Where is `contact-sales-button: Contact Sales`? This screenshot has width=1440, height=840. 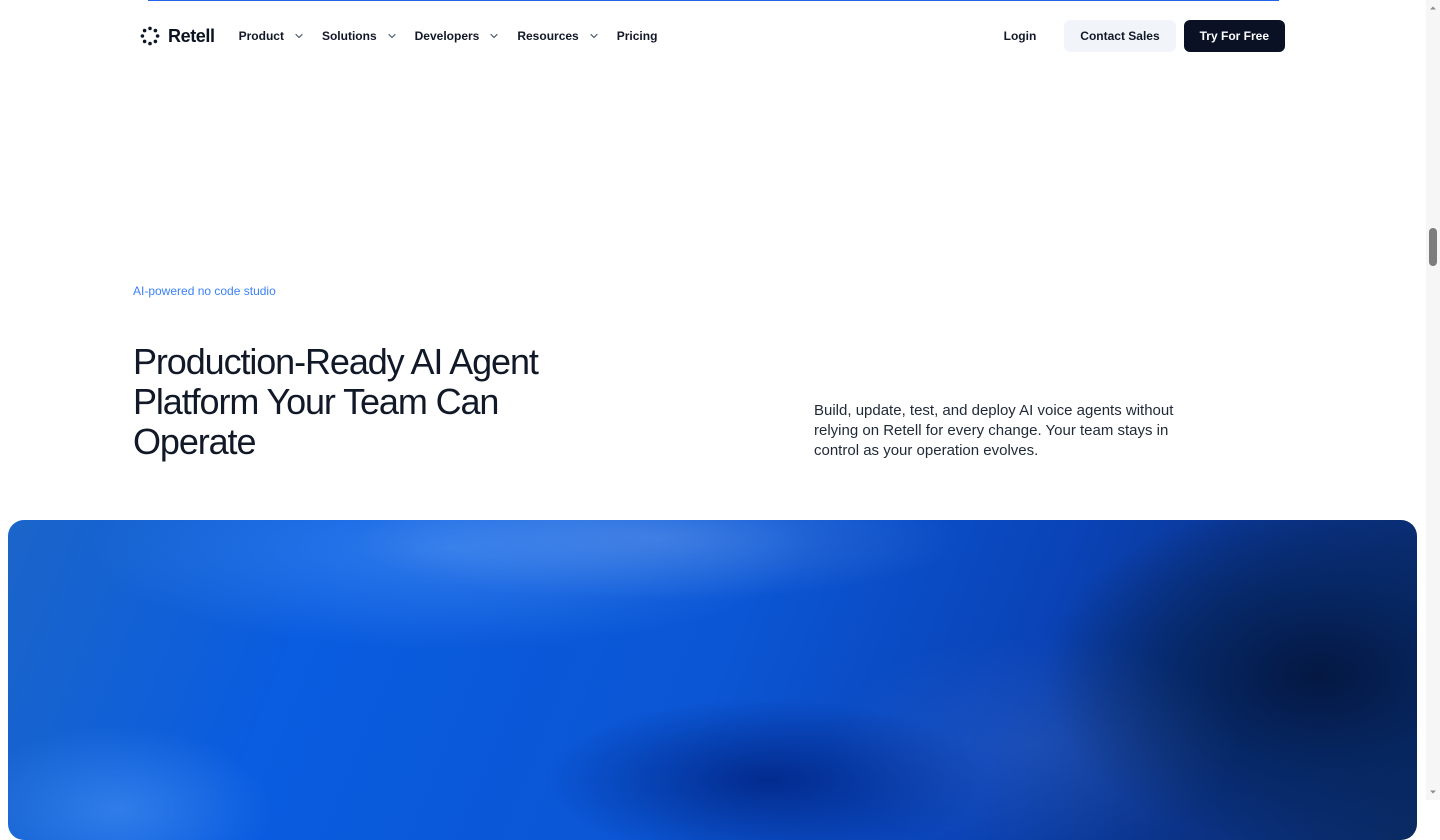 contact-sales-button: Contact Sales is located at coordinates (1120, 36).